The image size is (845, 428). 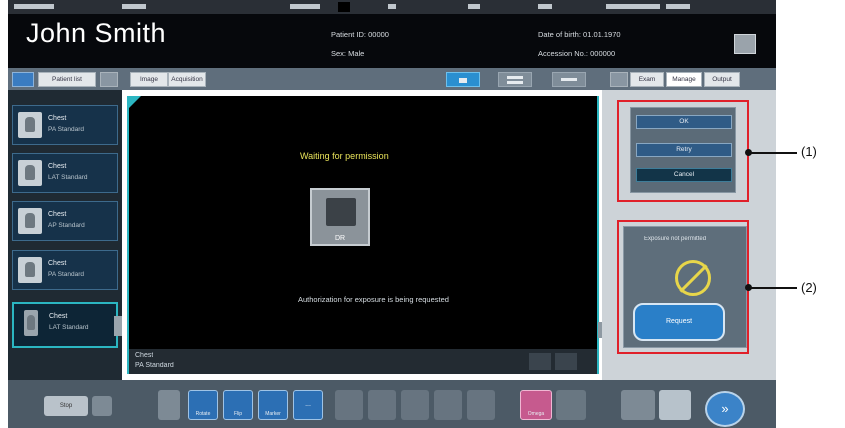 What do you see at coordinates (118, 326) in the screenshot?
I see `collapse-handle` at bounding box center [118, 326].